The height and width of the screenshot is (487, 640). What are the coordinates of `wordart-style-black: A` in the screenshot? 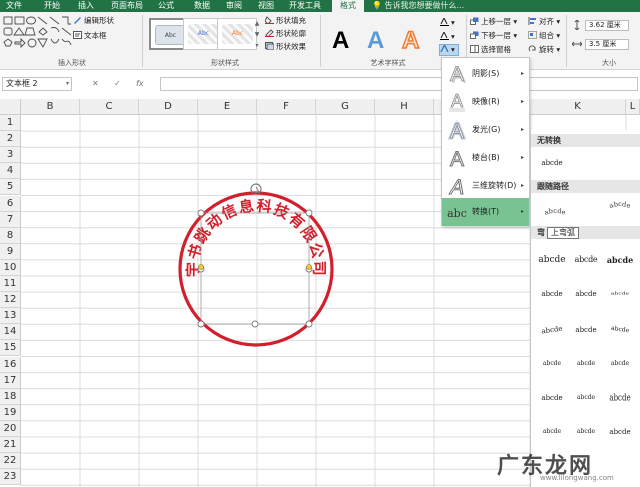 It's located at (340, 41).